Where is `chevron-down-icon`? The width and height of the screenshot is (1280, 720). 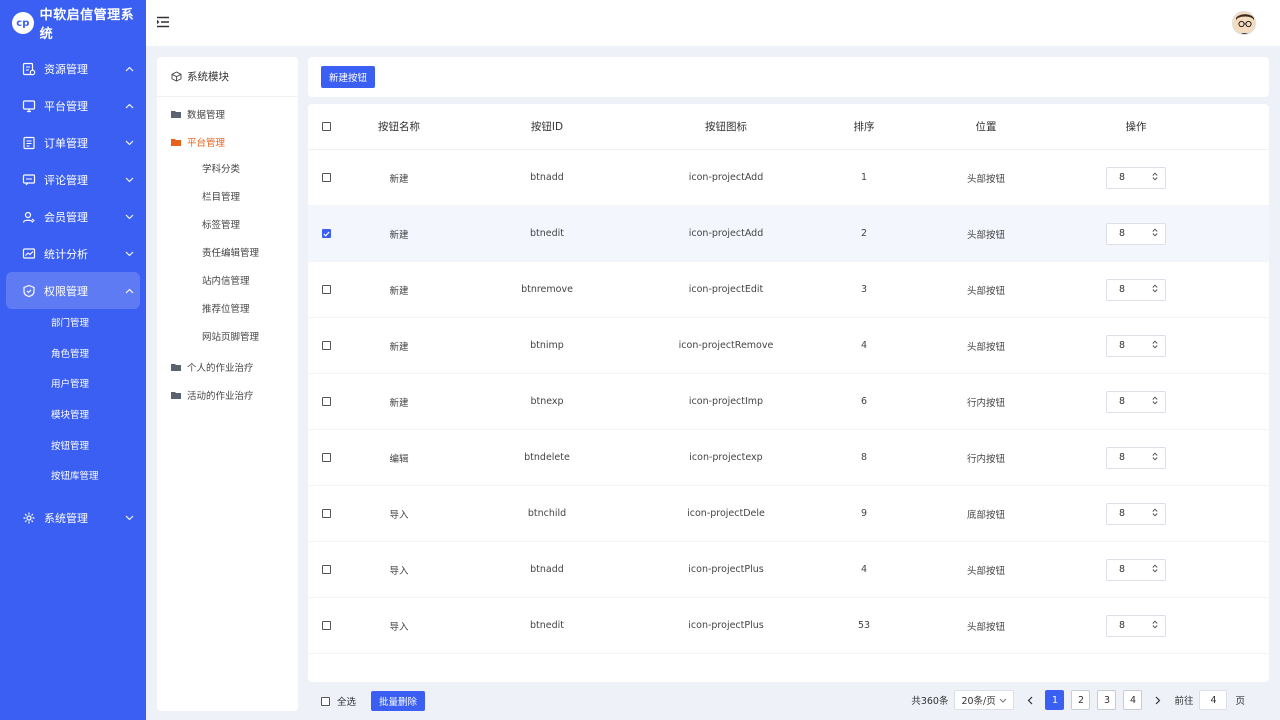 chevron-down-icon is located at coordinates (129, 180).